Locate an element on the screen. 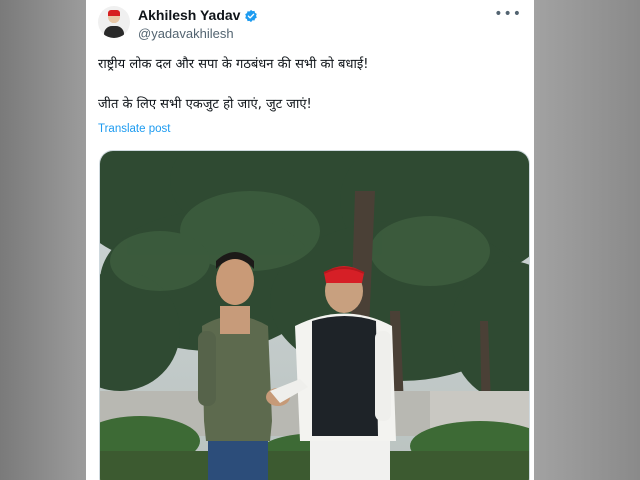 This screenshot has height=480, width=640. author-name-row: Akhilesh Yadav is located at coordinates (198, 15).